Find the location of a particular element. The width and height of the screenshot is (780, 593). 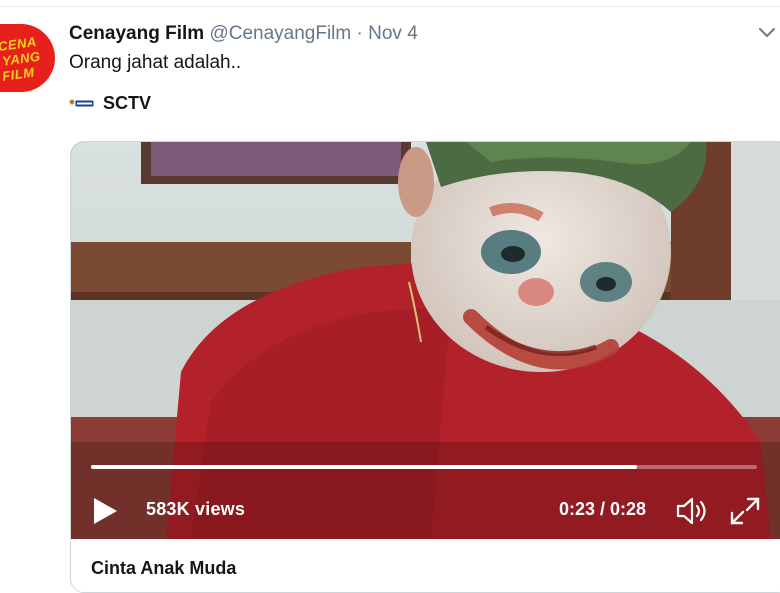

timeline-divider is located at coordinates (390, 6).